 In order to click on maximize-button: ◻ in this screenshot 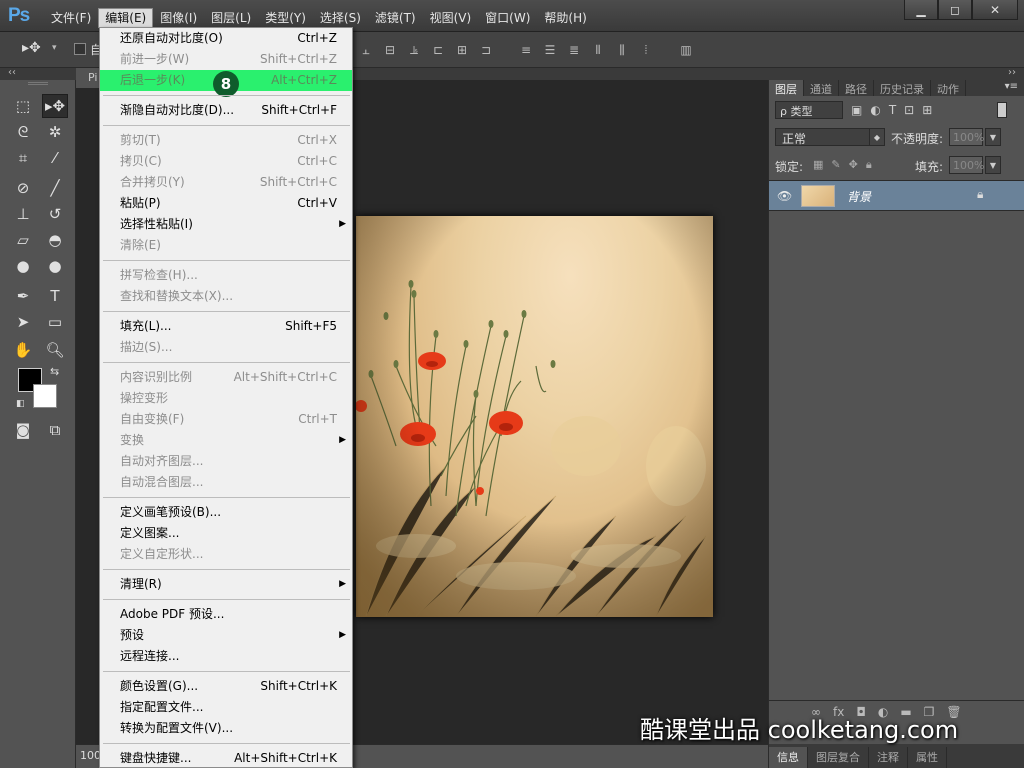, I will do `click(955, 10)`.